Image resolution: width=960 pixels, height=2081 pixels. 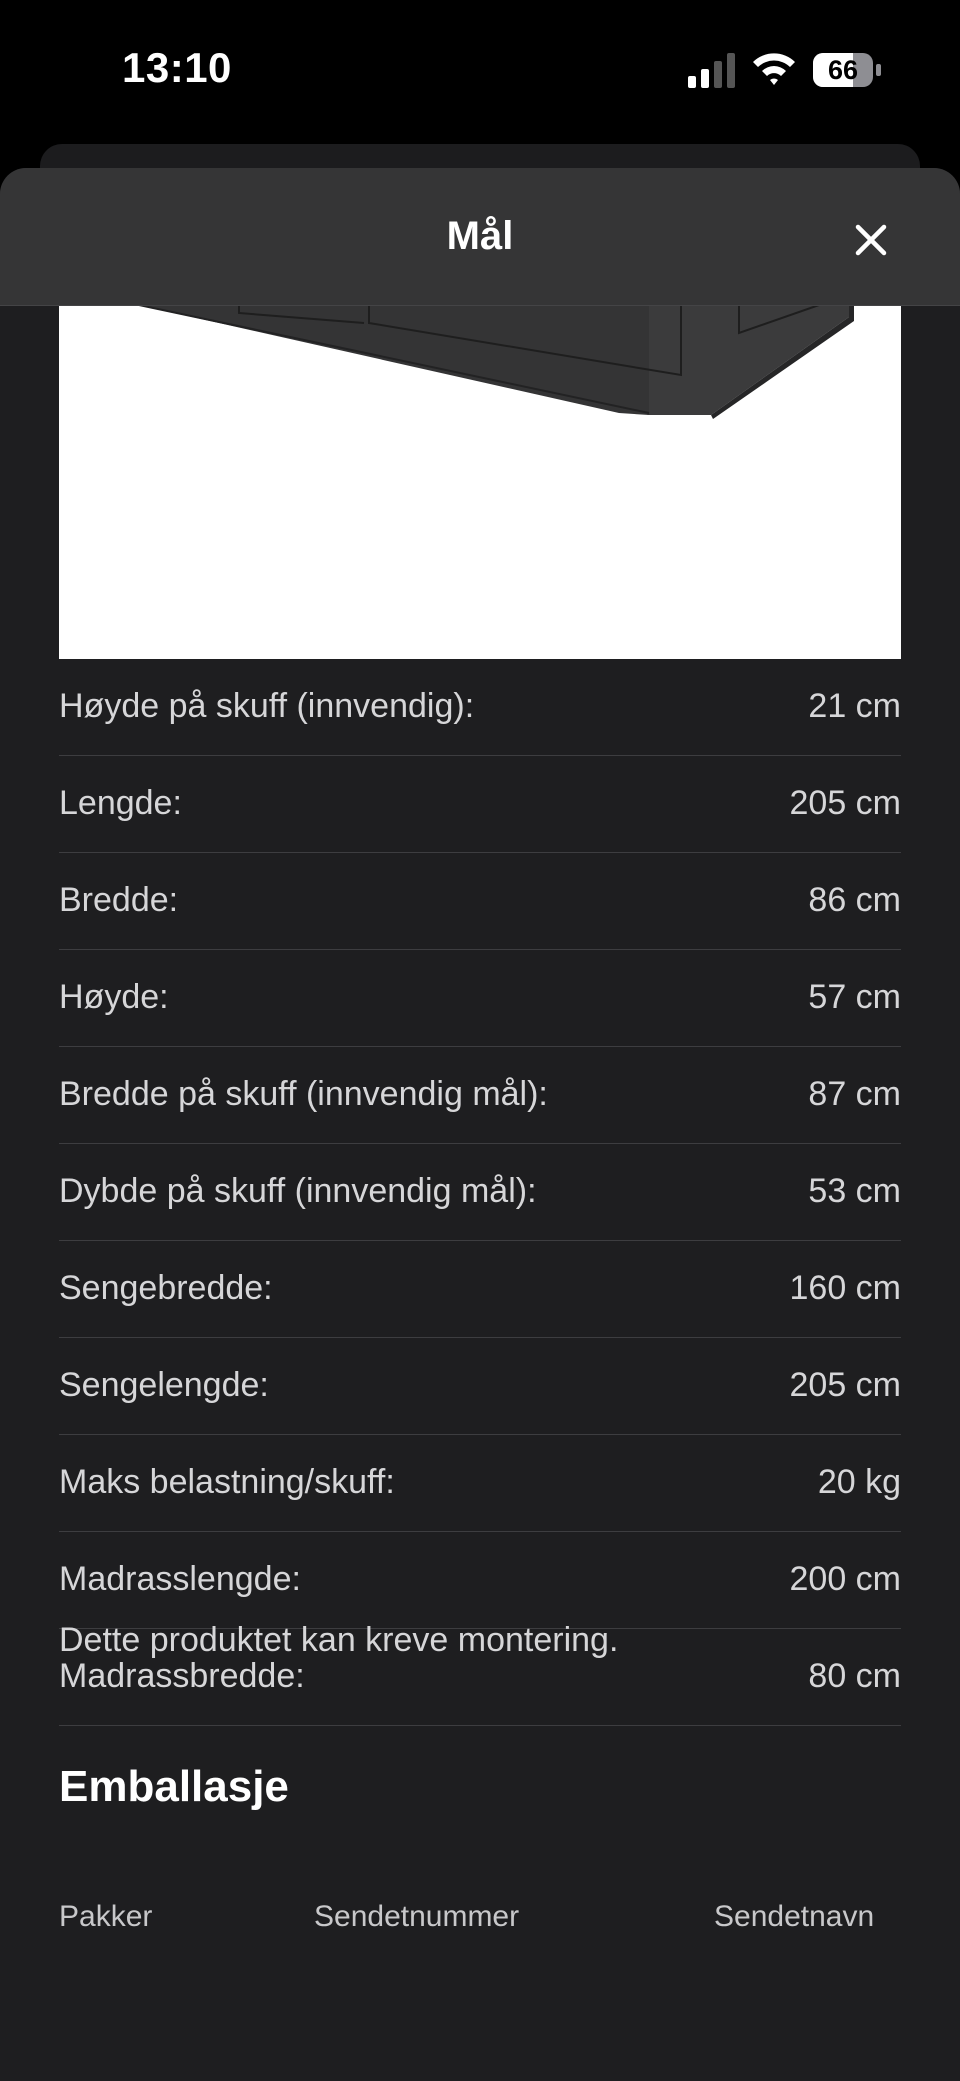 I want to click on product-image, so click(x=480, y=482).